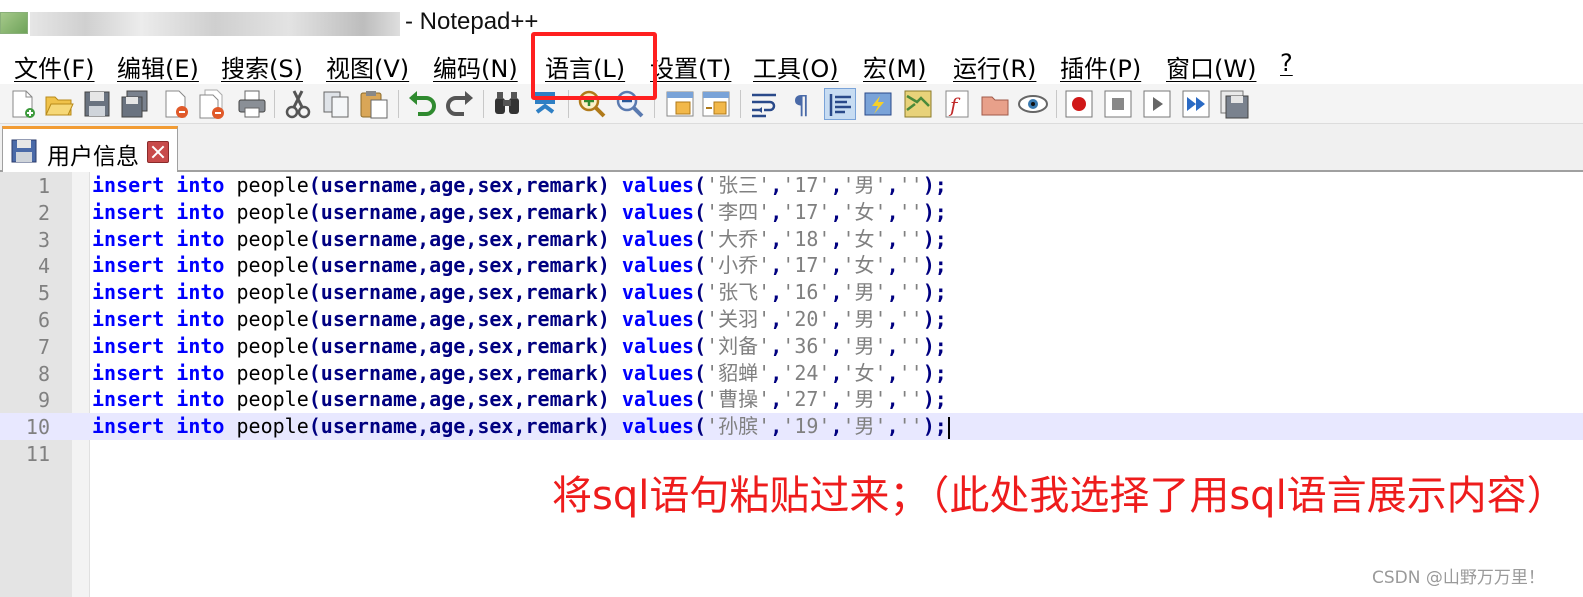 The width and height of the screenshot is (1583, 597). Describe the element at coordinates (212, 104) in the screenshot. I see `close-all-icon` at that location.